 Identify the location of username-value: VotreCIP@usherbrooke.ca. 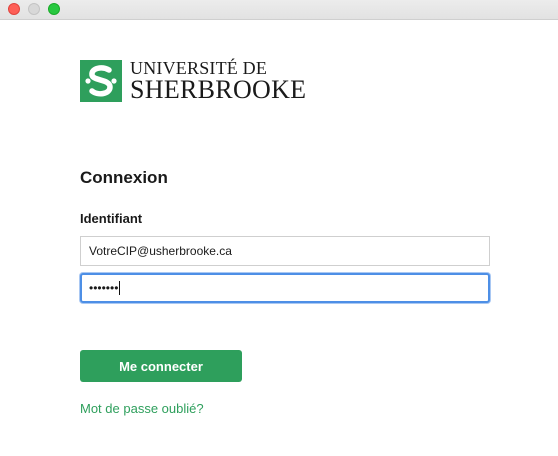
(160, 251).